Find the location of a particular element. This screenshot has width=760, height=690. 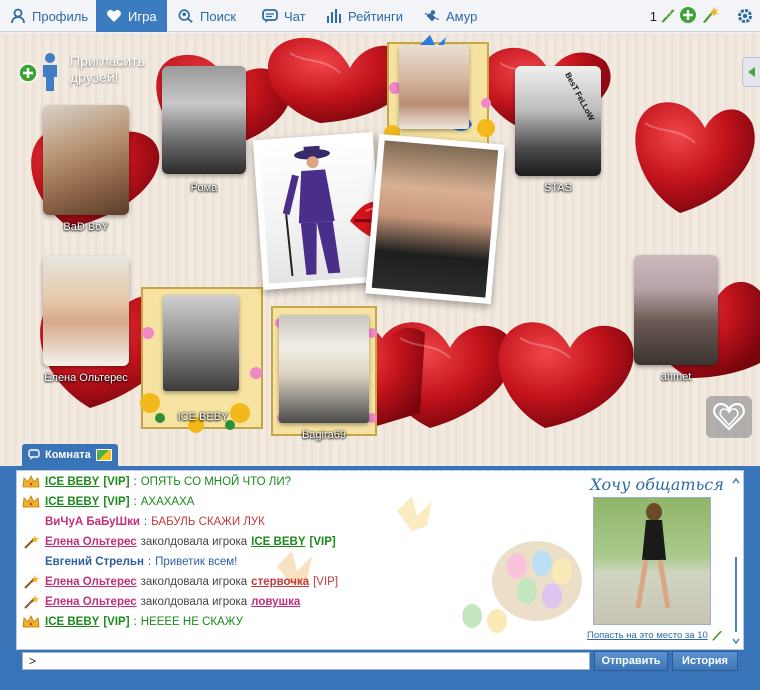

nav-chat-label: Чат is located at coordinates (295, 16).